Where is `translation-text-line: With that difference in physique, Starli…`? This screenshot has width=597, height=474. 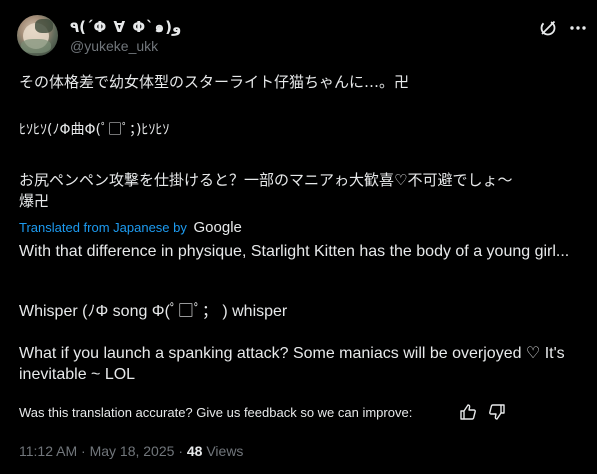 translation-text-line: With that difference in physique, Starli… is located at coordinates (294, 251).